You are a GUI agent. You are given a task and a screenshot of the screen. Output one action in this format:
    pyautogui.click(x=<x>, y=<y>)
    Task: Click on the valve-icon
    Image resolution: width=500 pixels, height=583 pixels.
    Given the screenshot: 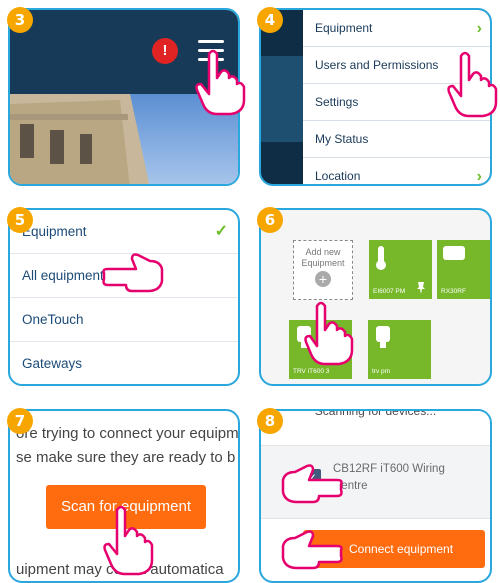 What is the action you would take?
    pyautogui.click(x=383, y=337)
    